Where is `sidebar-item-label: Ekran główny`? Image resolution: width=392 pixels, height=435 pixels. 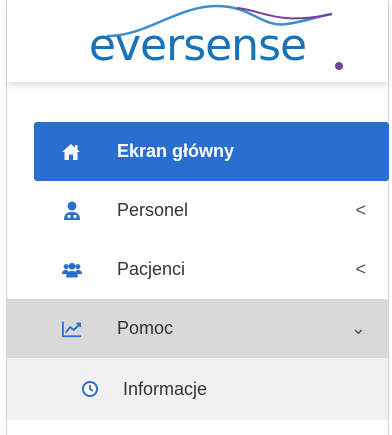
sidebar-item-label: Ekran główny is located at coordinates (176, 151).